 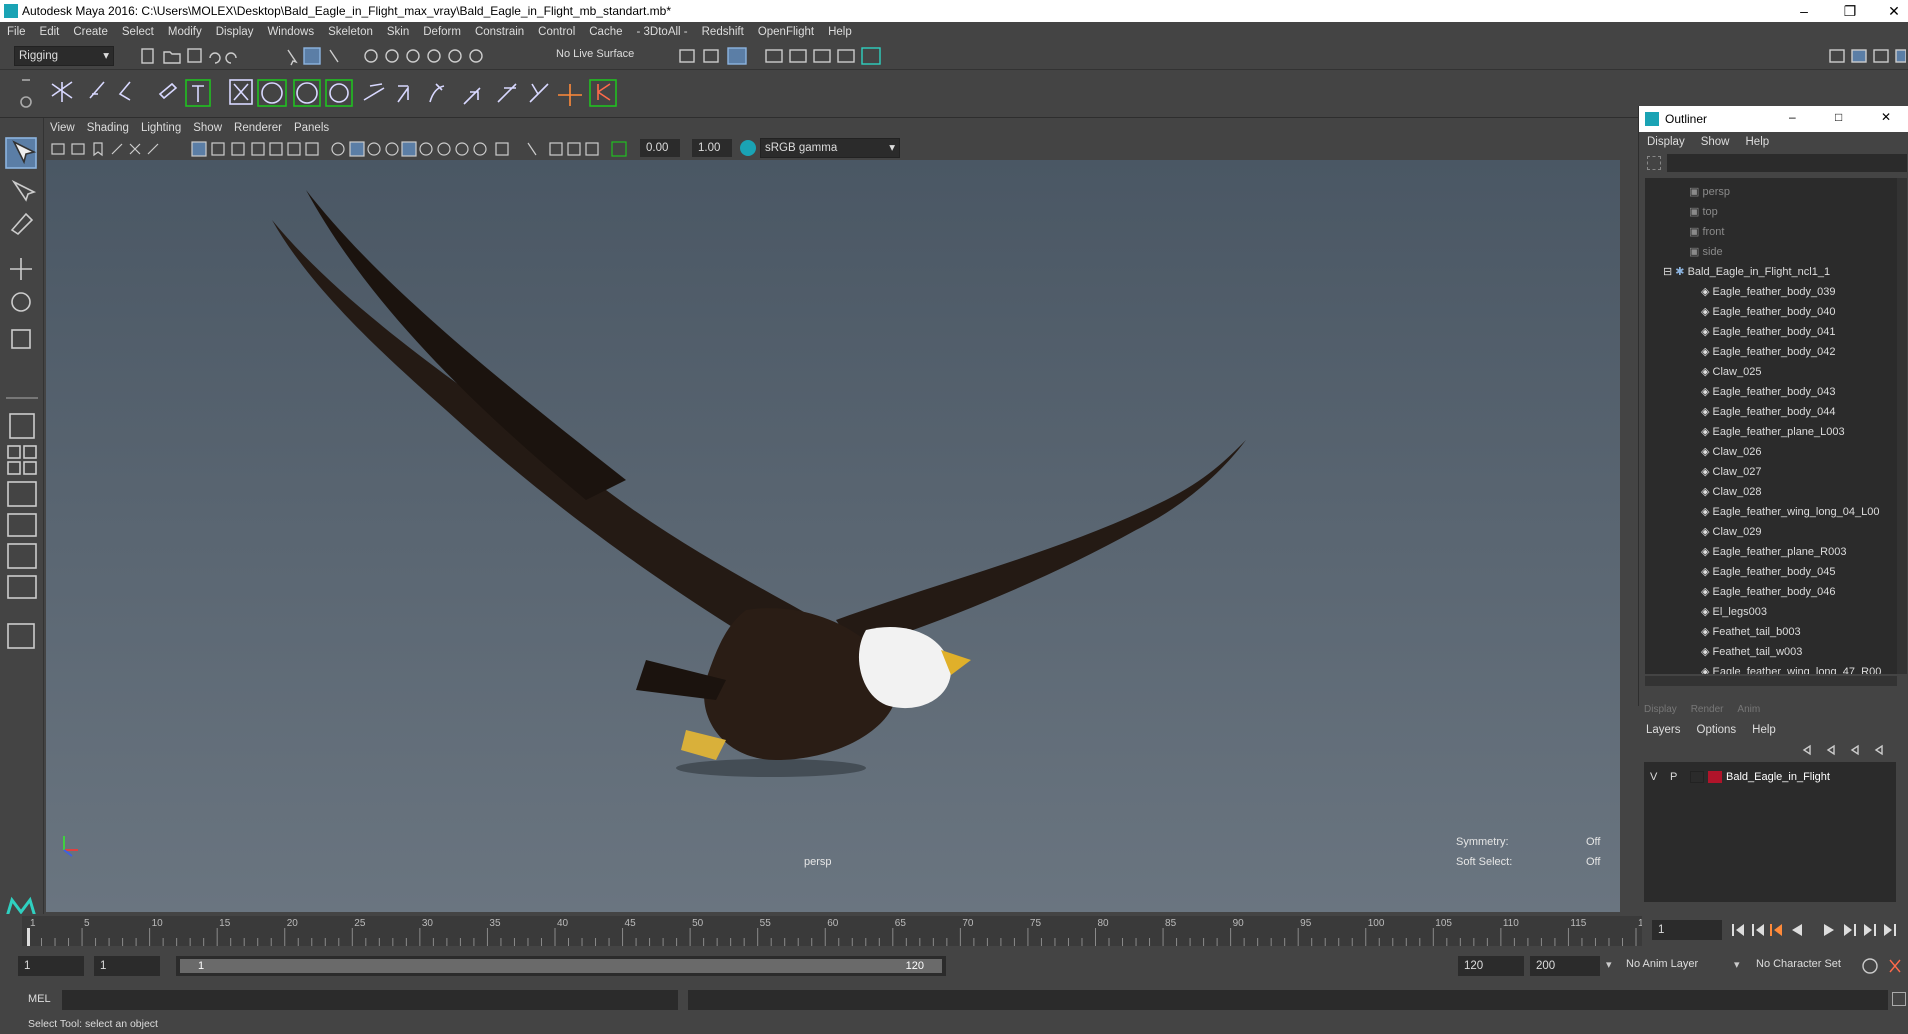 What do you see at coordinates (712, 148) in the screenshot?
I see `gamma-field: 1.00` at bounding box center [712, 148].